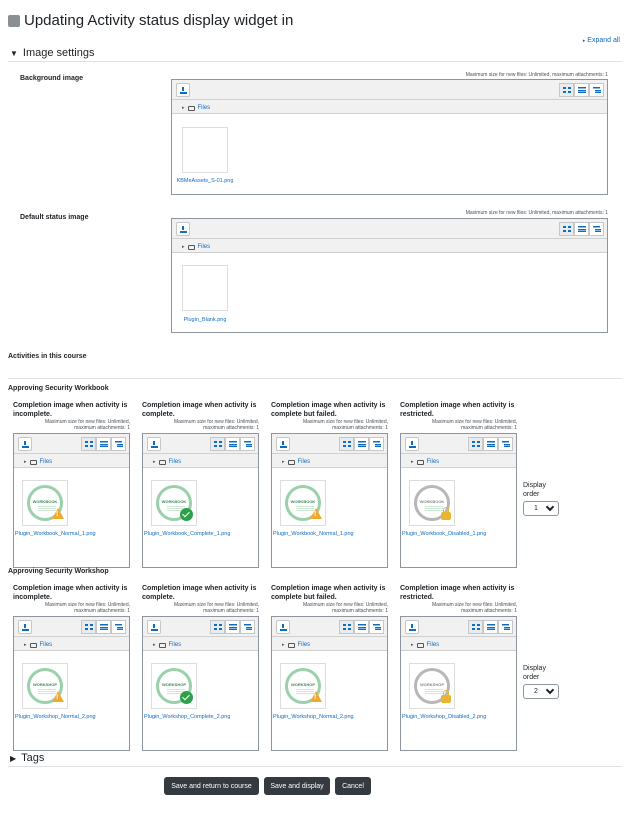  I want to click on lock-icon, so click(446, 513).